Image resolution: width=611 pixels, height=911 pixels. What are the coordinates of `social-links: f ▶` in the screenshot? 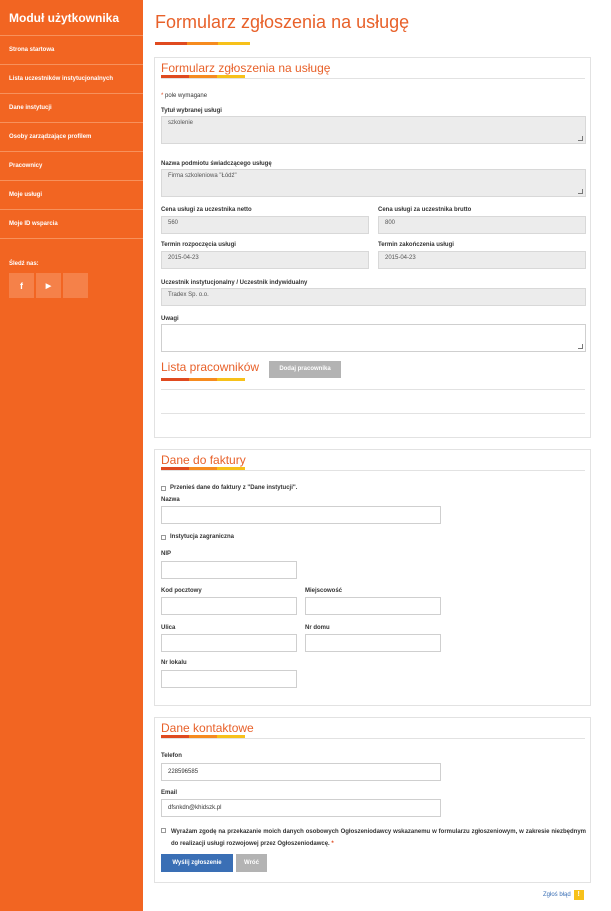 It's located at (71, 285).